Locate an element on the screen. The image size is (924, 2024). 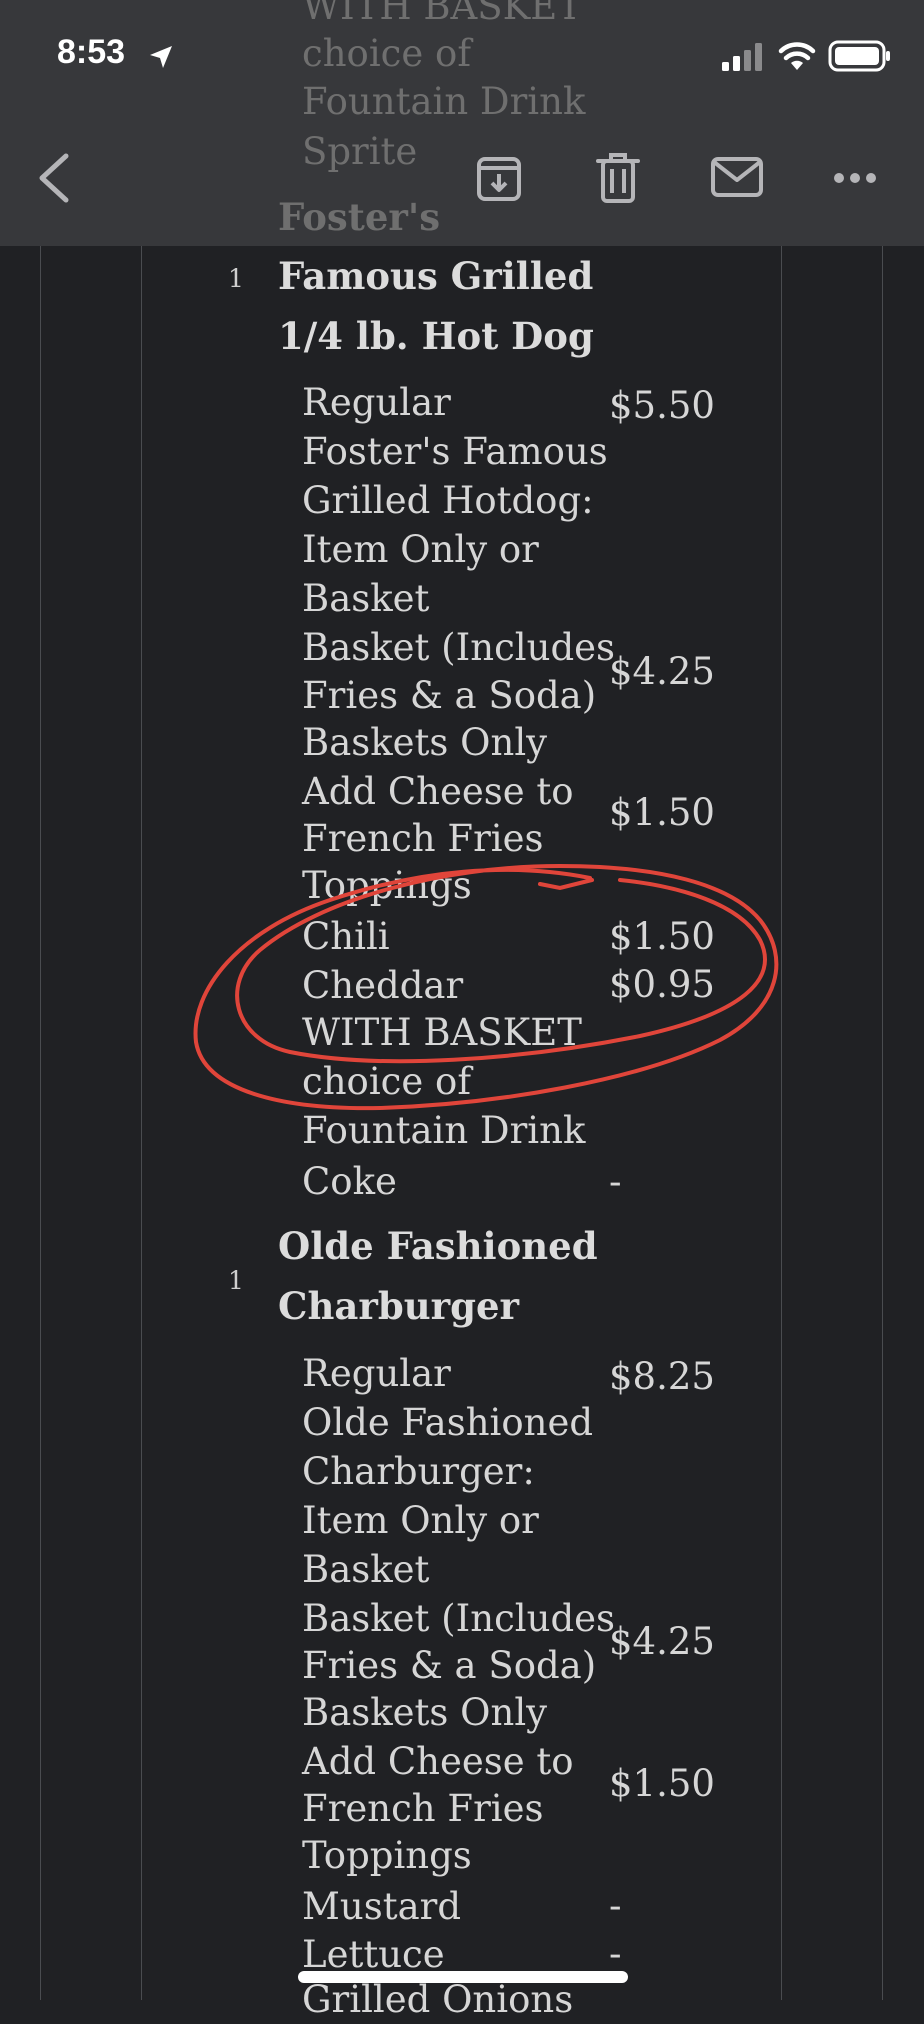
signal-icon is located at coordinates (742, 57).